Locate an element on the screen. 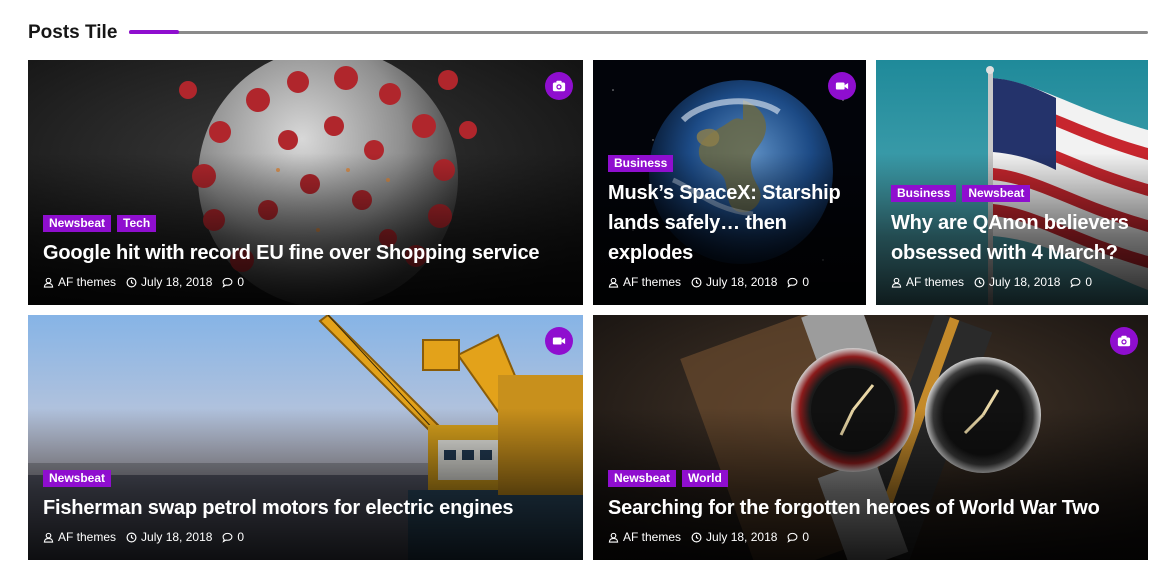 The height and width of the screenshot is (587, 1172). category-tag: Tech is located at coordinates (137, 223).